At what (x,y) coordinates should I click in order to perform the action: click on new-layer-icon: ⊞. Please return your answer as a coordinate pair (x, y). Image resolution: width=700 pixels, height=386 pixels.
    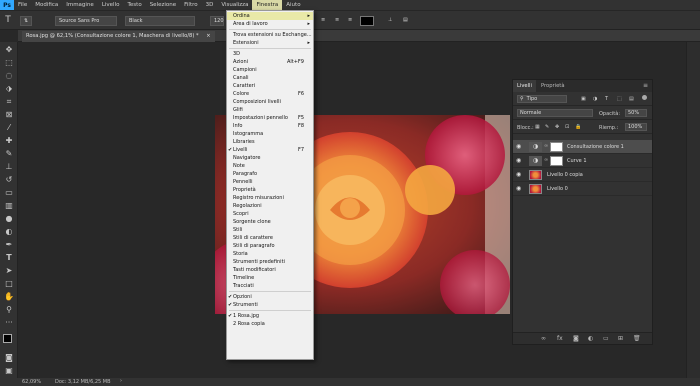
    Looking at the image, I should click on (620, 338).